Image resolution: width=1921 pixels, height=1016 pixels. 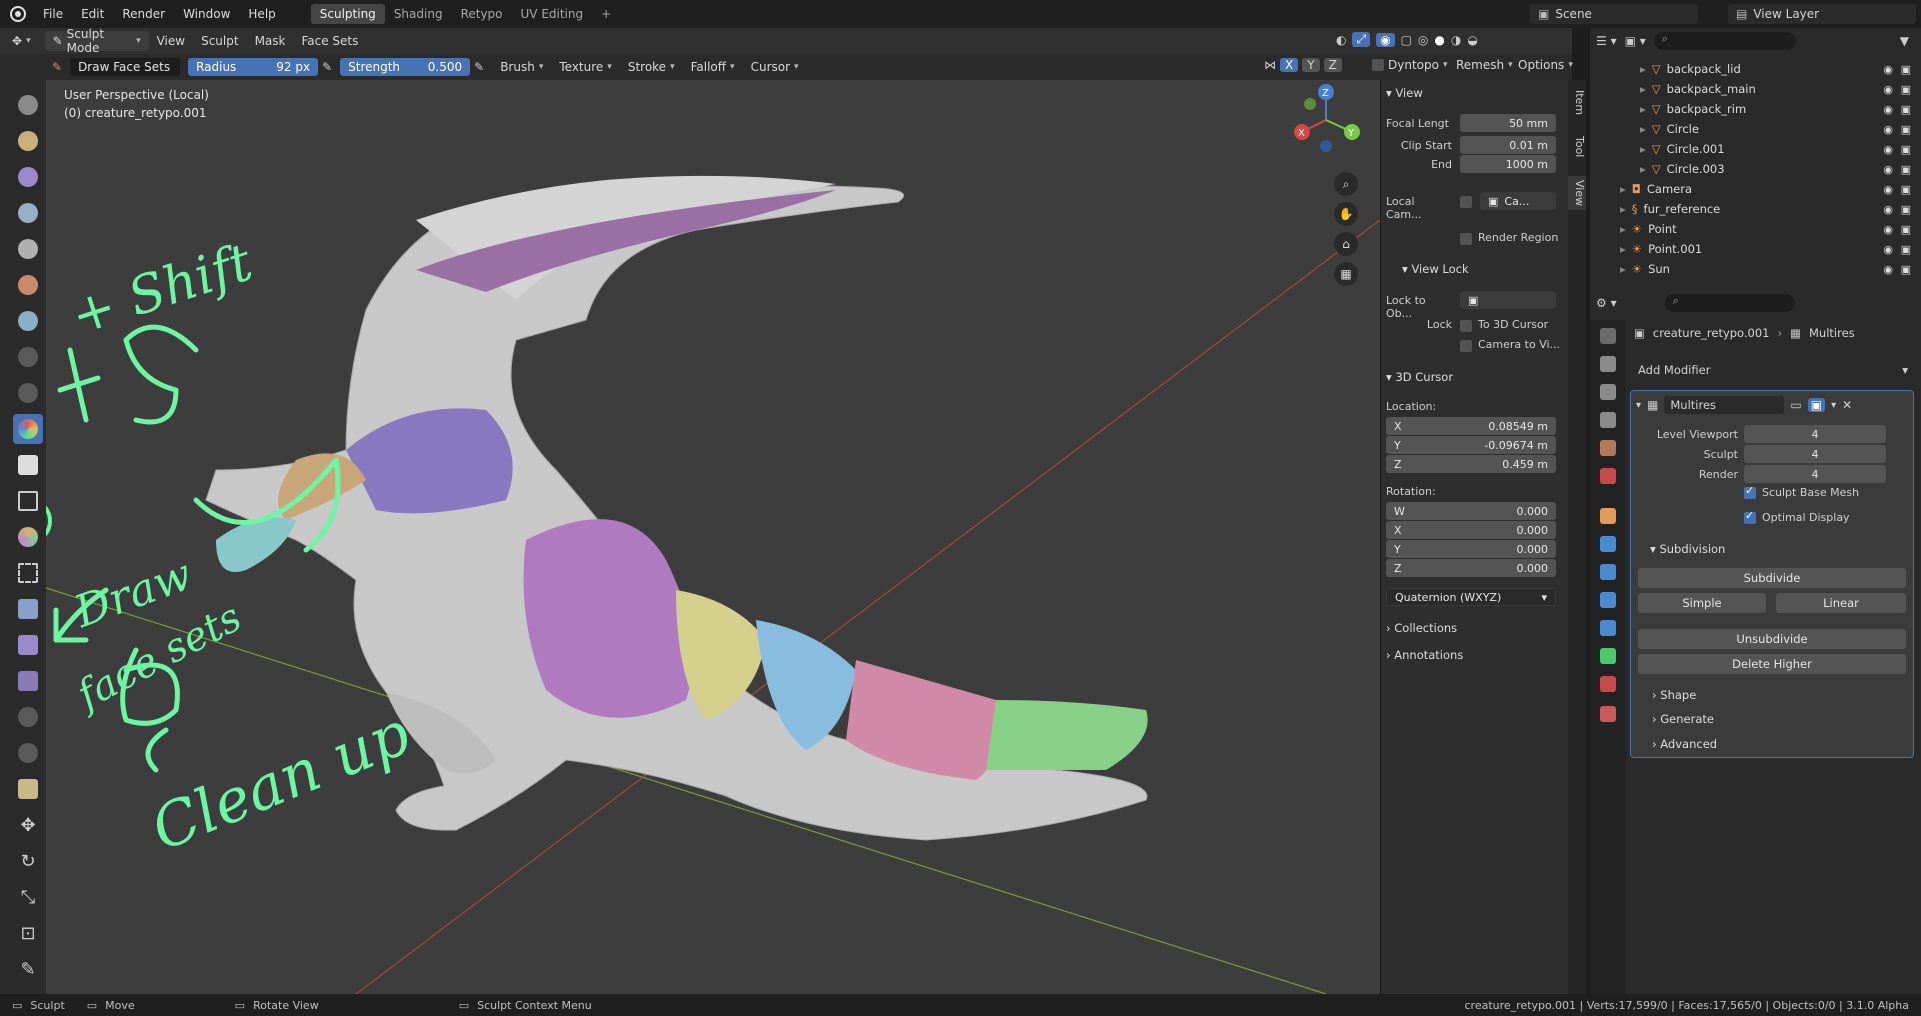 What do you see at coordinates (1545, 65) in the screenshot?
I see `options-dropdown: Options ▾` at bounding box center [1545, 65].